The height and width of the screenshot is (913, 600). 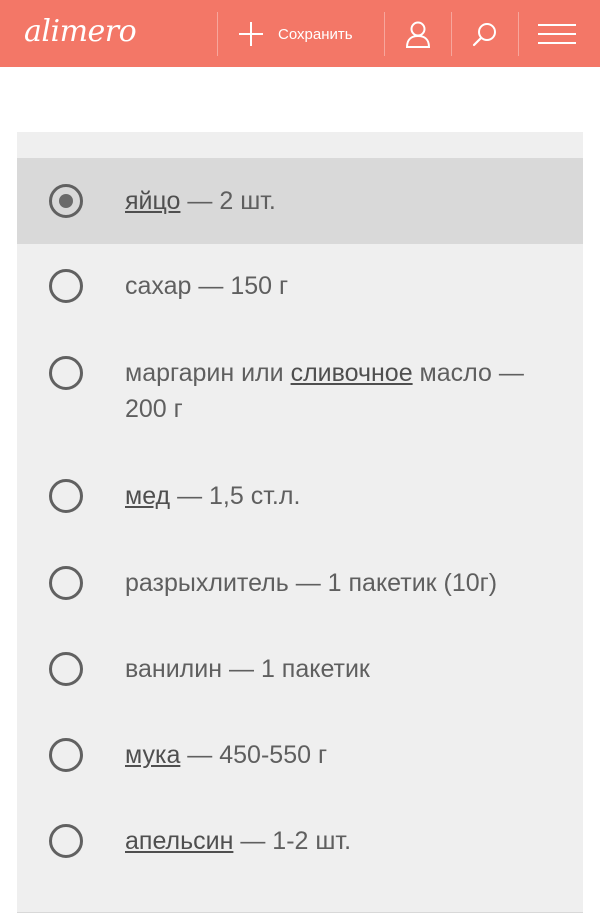 I want to click on ingredient-text: апельсин — 1-2 шт., so click(x=238, y=841).